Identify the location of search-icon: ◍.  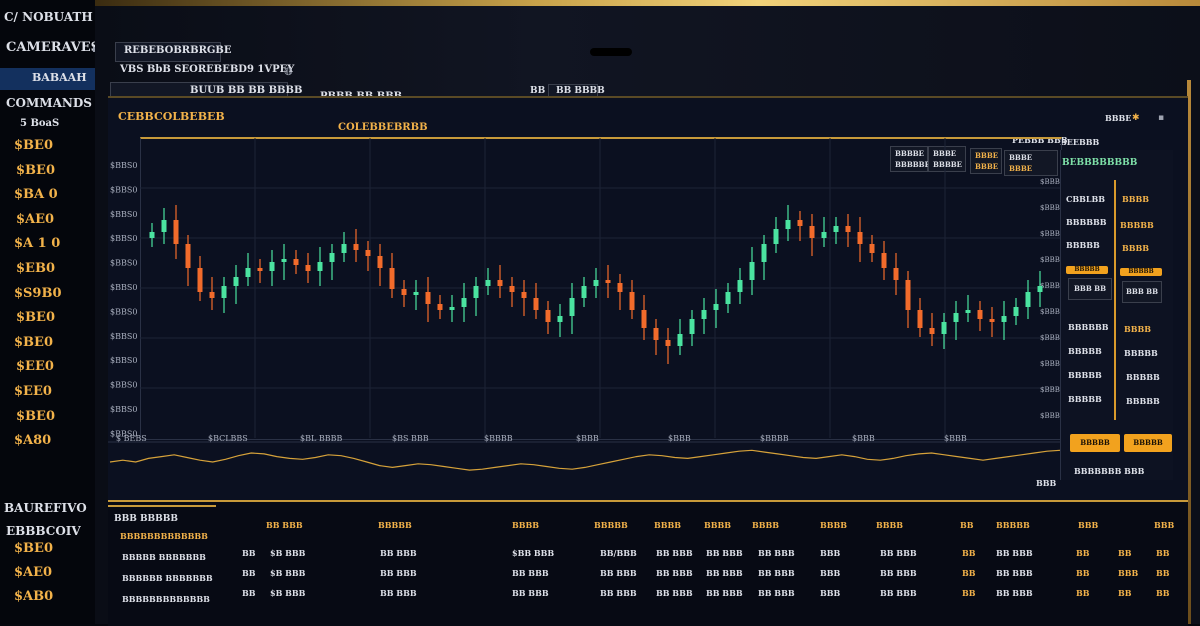
(288, 71).